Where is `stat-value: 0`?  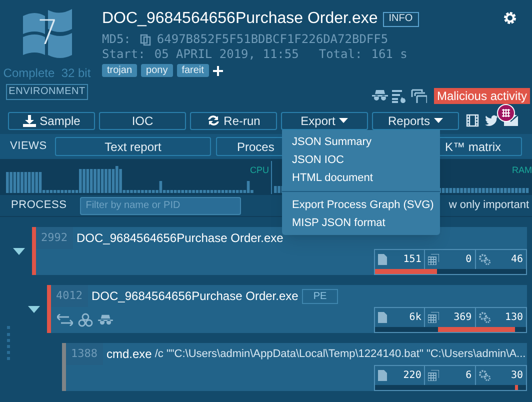 stat-value: 0 is located at coordinates (469, 260).